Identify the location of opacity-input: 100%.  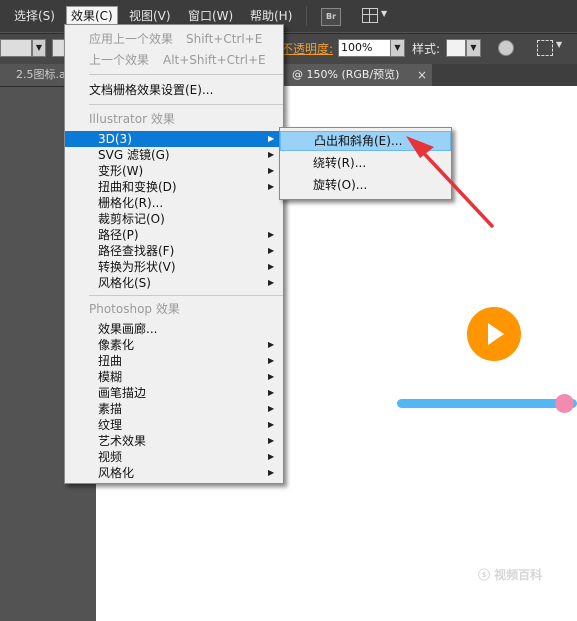
(366, 48).